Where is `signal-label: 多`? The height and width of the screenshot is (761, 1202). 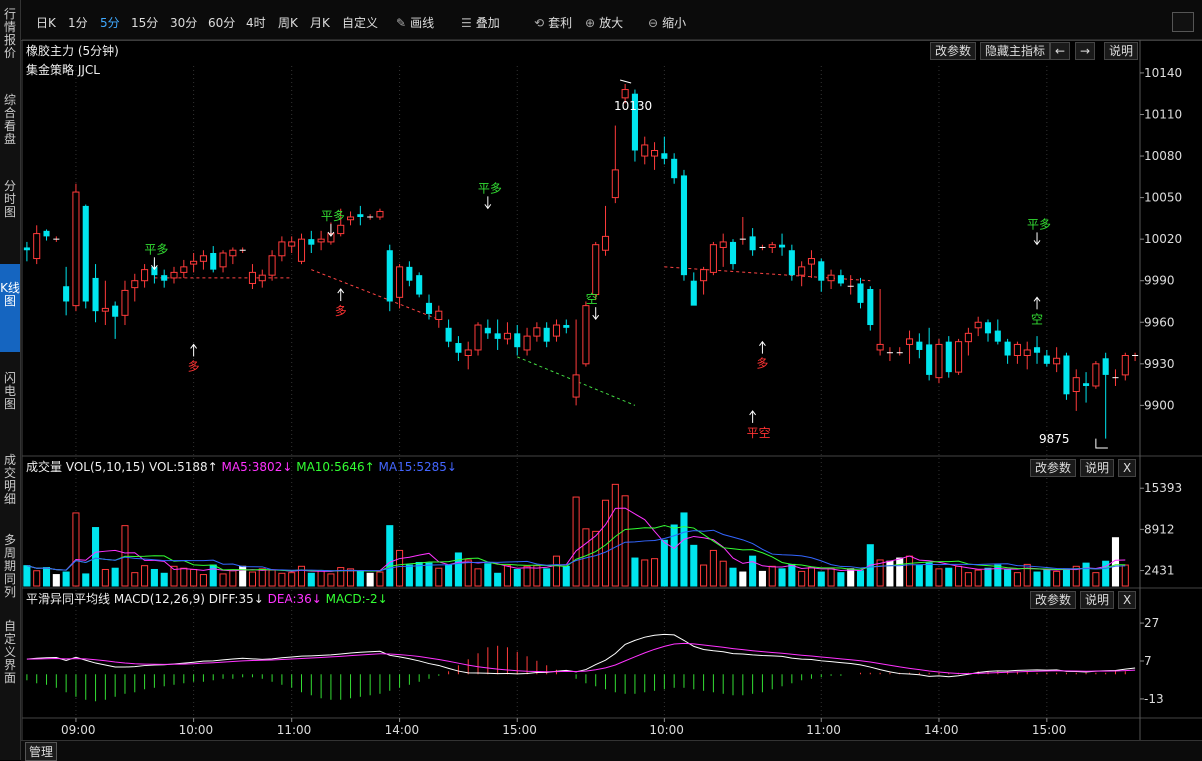 signal-label: 多 is located at coordinates (341, 311).